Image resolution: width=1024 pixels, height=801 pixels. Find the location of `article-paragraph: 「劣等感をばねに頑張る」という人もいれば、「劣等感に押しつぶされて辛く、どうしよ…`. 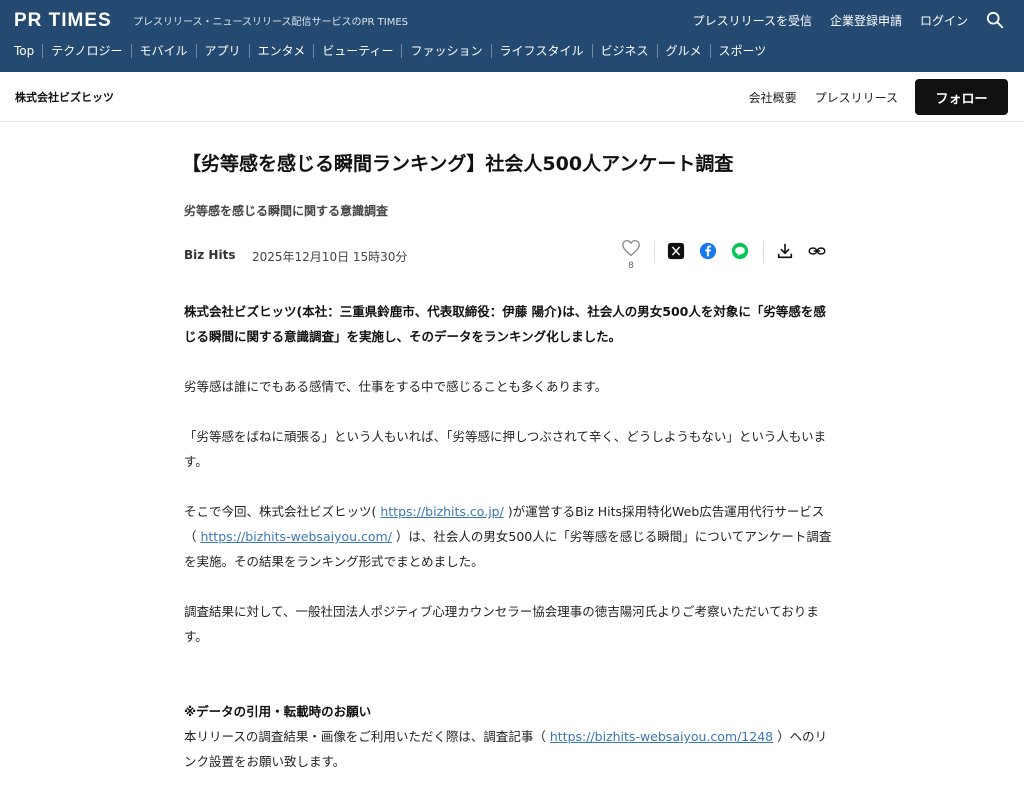

article-paragraph: 「劣等感をばねに頑張る」という人もいれば、「劣等感に押しつぶされて辛く、どうしよ… is located at coordinates (505, 449).